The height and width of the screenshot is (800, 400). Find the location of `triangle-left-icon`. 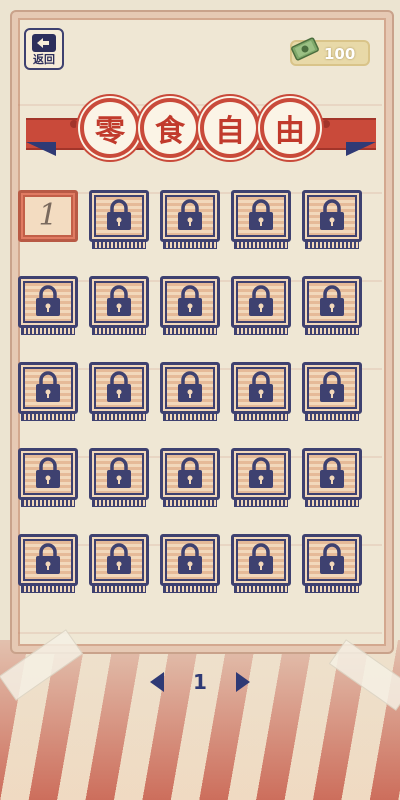

triangle-left-icon is located at coordinates (157, 682).